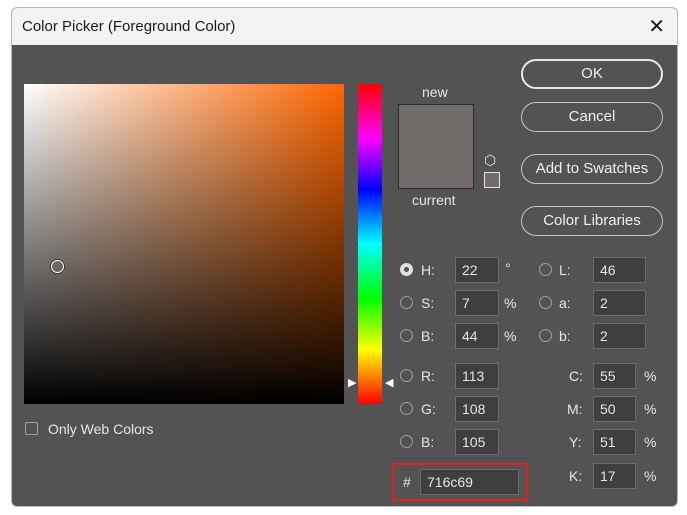 This screenshot has height=515, width=687. Describe the element at coordinates (406, 335) in the screenshot. I see `brightness-radio` at that location.